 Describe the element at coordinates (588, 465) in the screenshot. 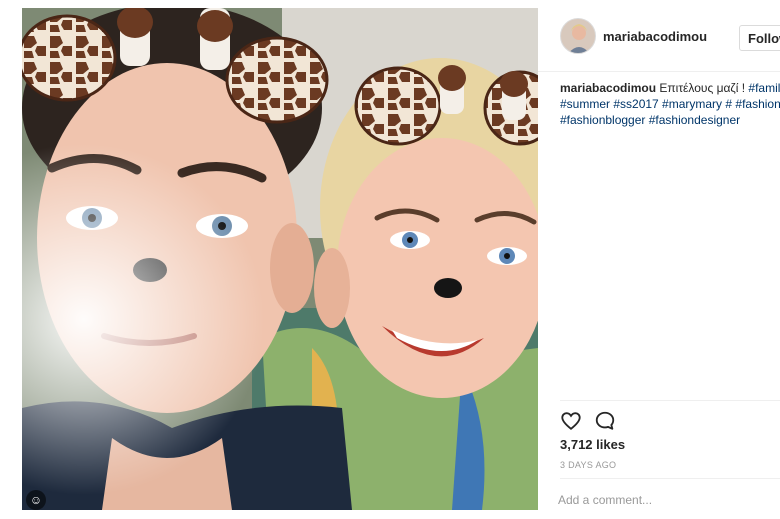

I see `post-timestamp: 3 DAYS AGO` at that location.